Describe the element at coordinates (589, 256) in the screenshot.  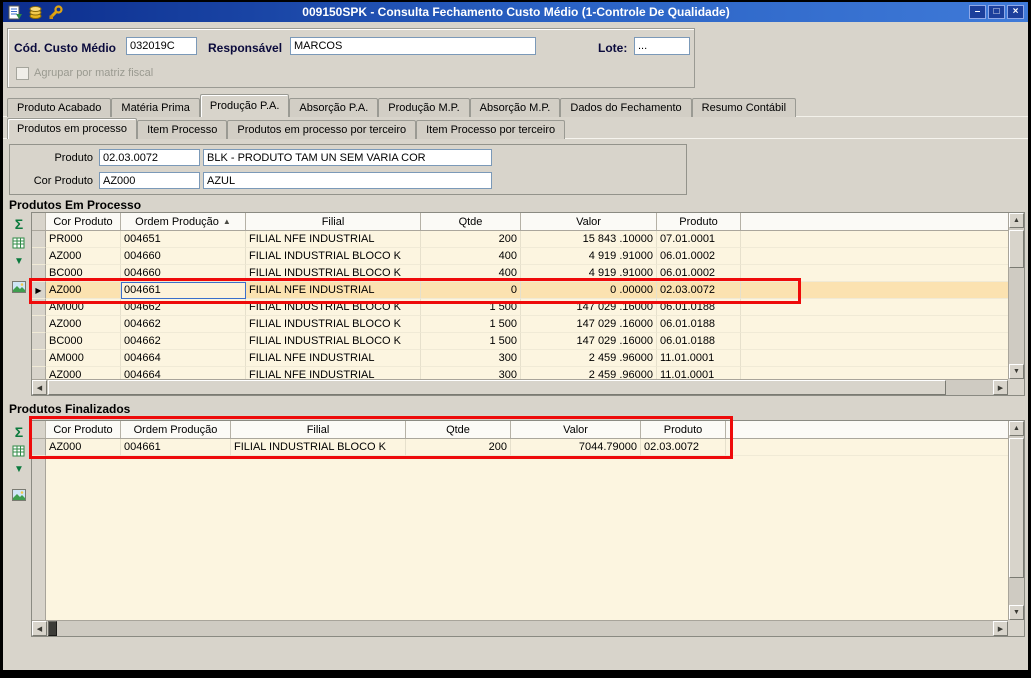
I see `cell-valor: 4 919 .91000` at that location.